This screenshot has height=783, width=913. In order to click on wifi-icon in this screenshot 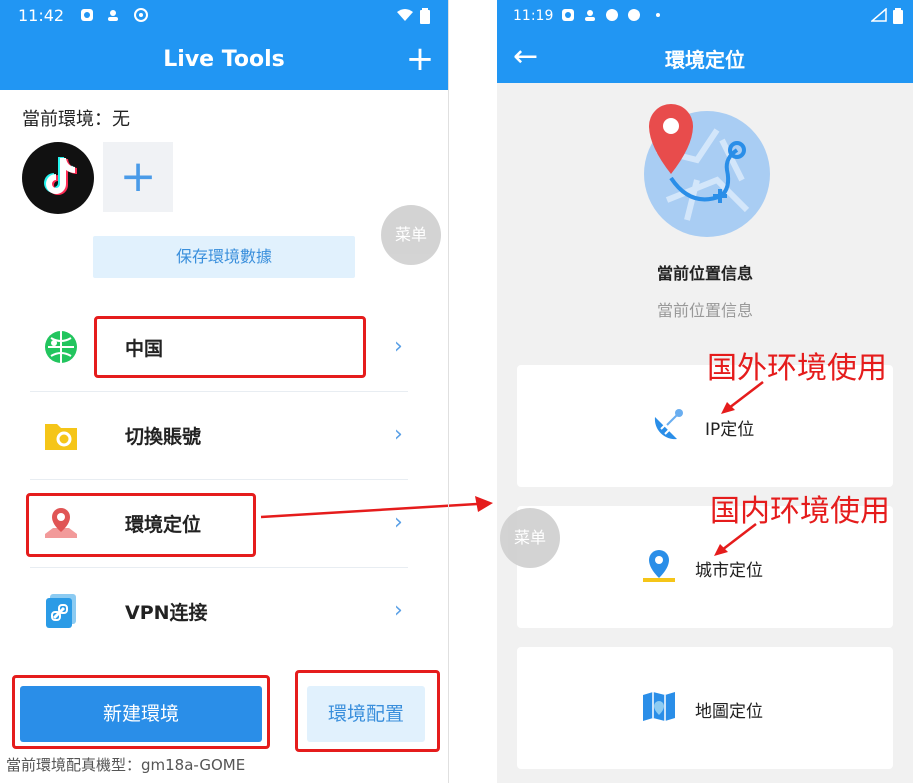, I will do `click(405, 15)`.